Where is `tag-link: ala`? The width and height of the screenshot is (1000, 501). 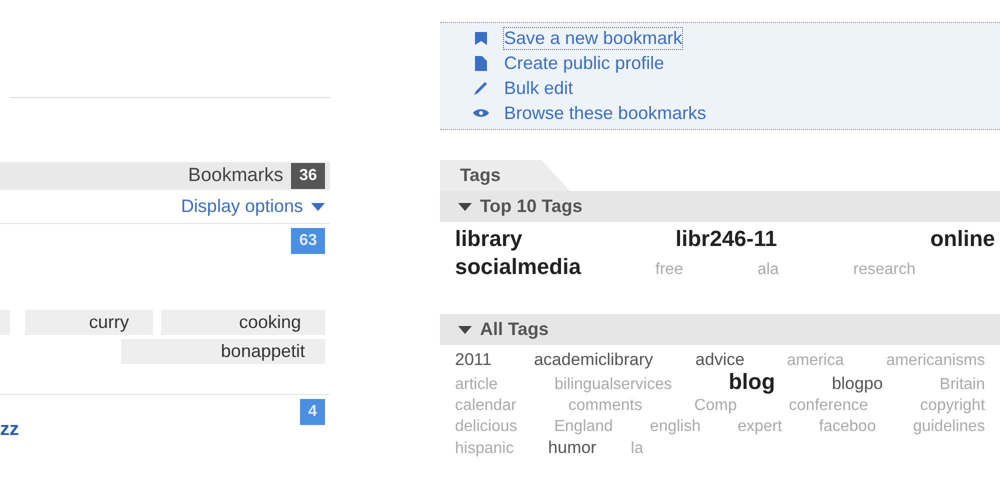 tag-link: ala is located at coordinates (768, 269).